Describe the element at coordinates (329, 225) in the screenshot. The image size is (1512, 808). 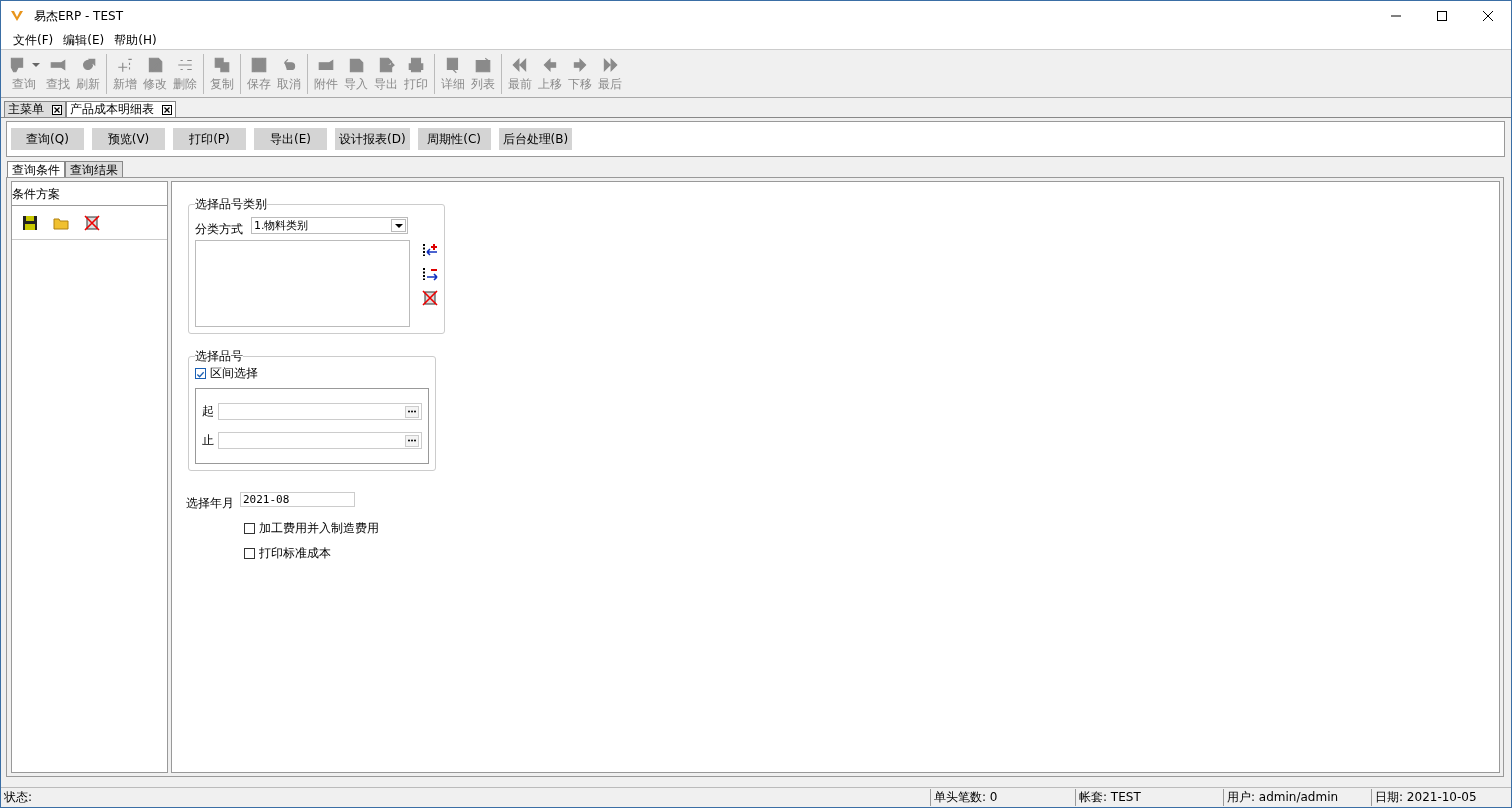
I see `classify-dropdown: 1.物料类别` at that location.